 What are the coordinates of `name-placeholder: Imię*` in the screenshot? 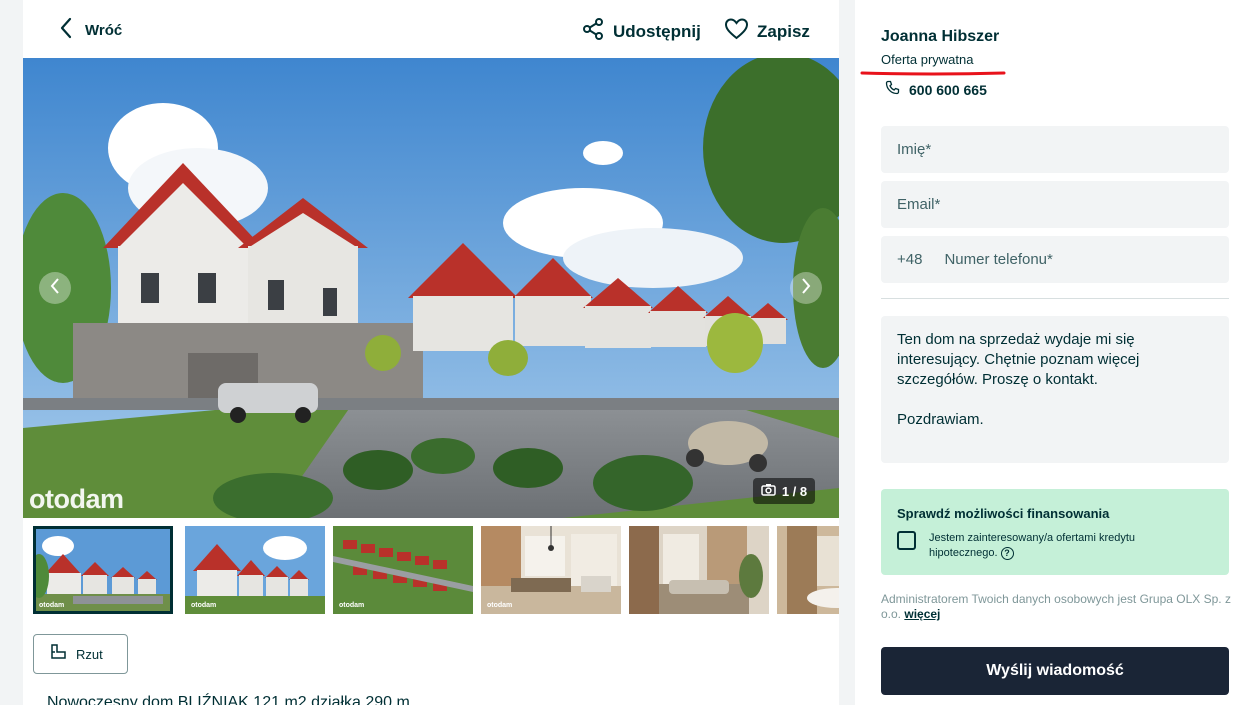 It's located at (914, 149).